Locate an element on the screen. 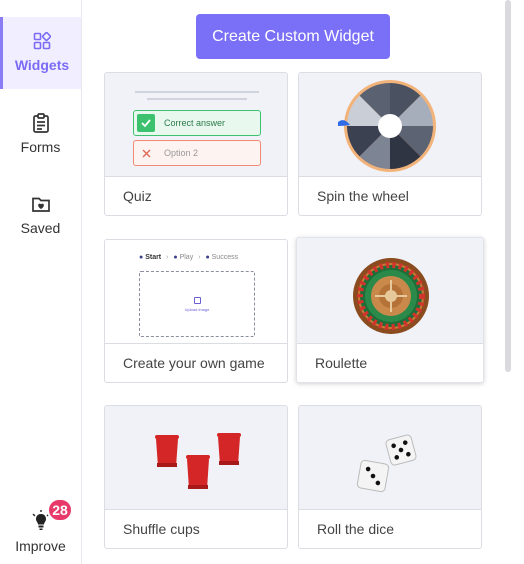 This screenshot has width=524, height=564. upload-image-area: Upload image is located at coordinates (197, 304).